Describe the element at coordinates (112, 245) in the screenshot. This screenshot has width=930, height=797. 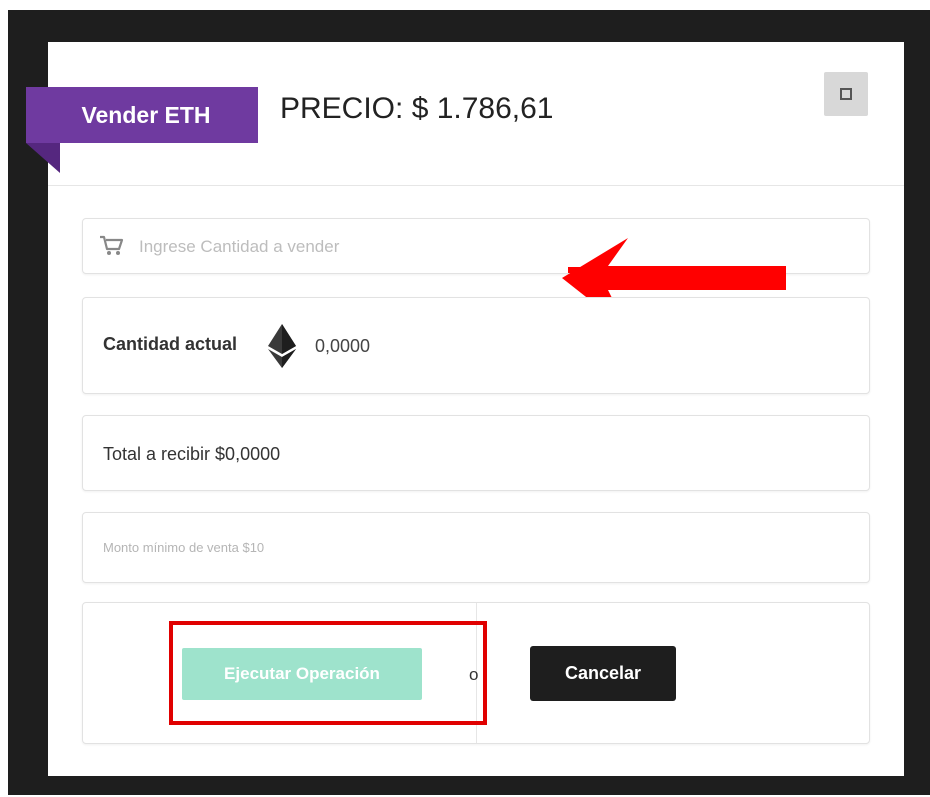
I see `cart-icon` at that location.